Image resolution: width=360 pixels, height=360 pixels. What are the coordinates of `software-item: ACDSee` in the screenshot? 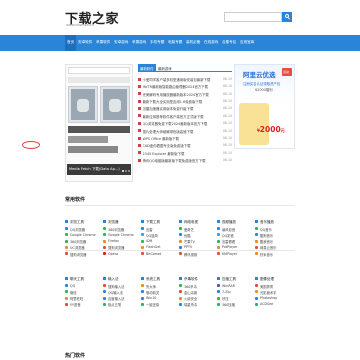 It's located at (273, 305).